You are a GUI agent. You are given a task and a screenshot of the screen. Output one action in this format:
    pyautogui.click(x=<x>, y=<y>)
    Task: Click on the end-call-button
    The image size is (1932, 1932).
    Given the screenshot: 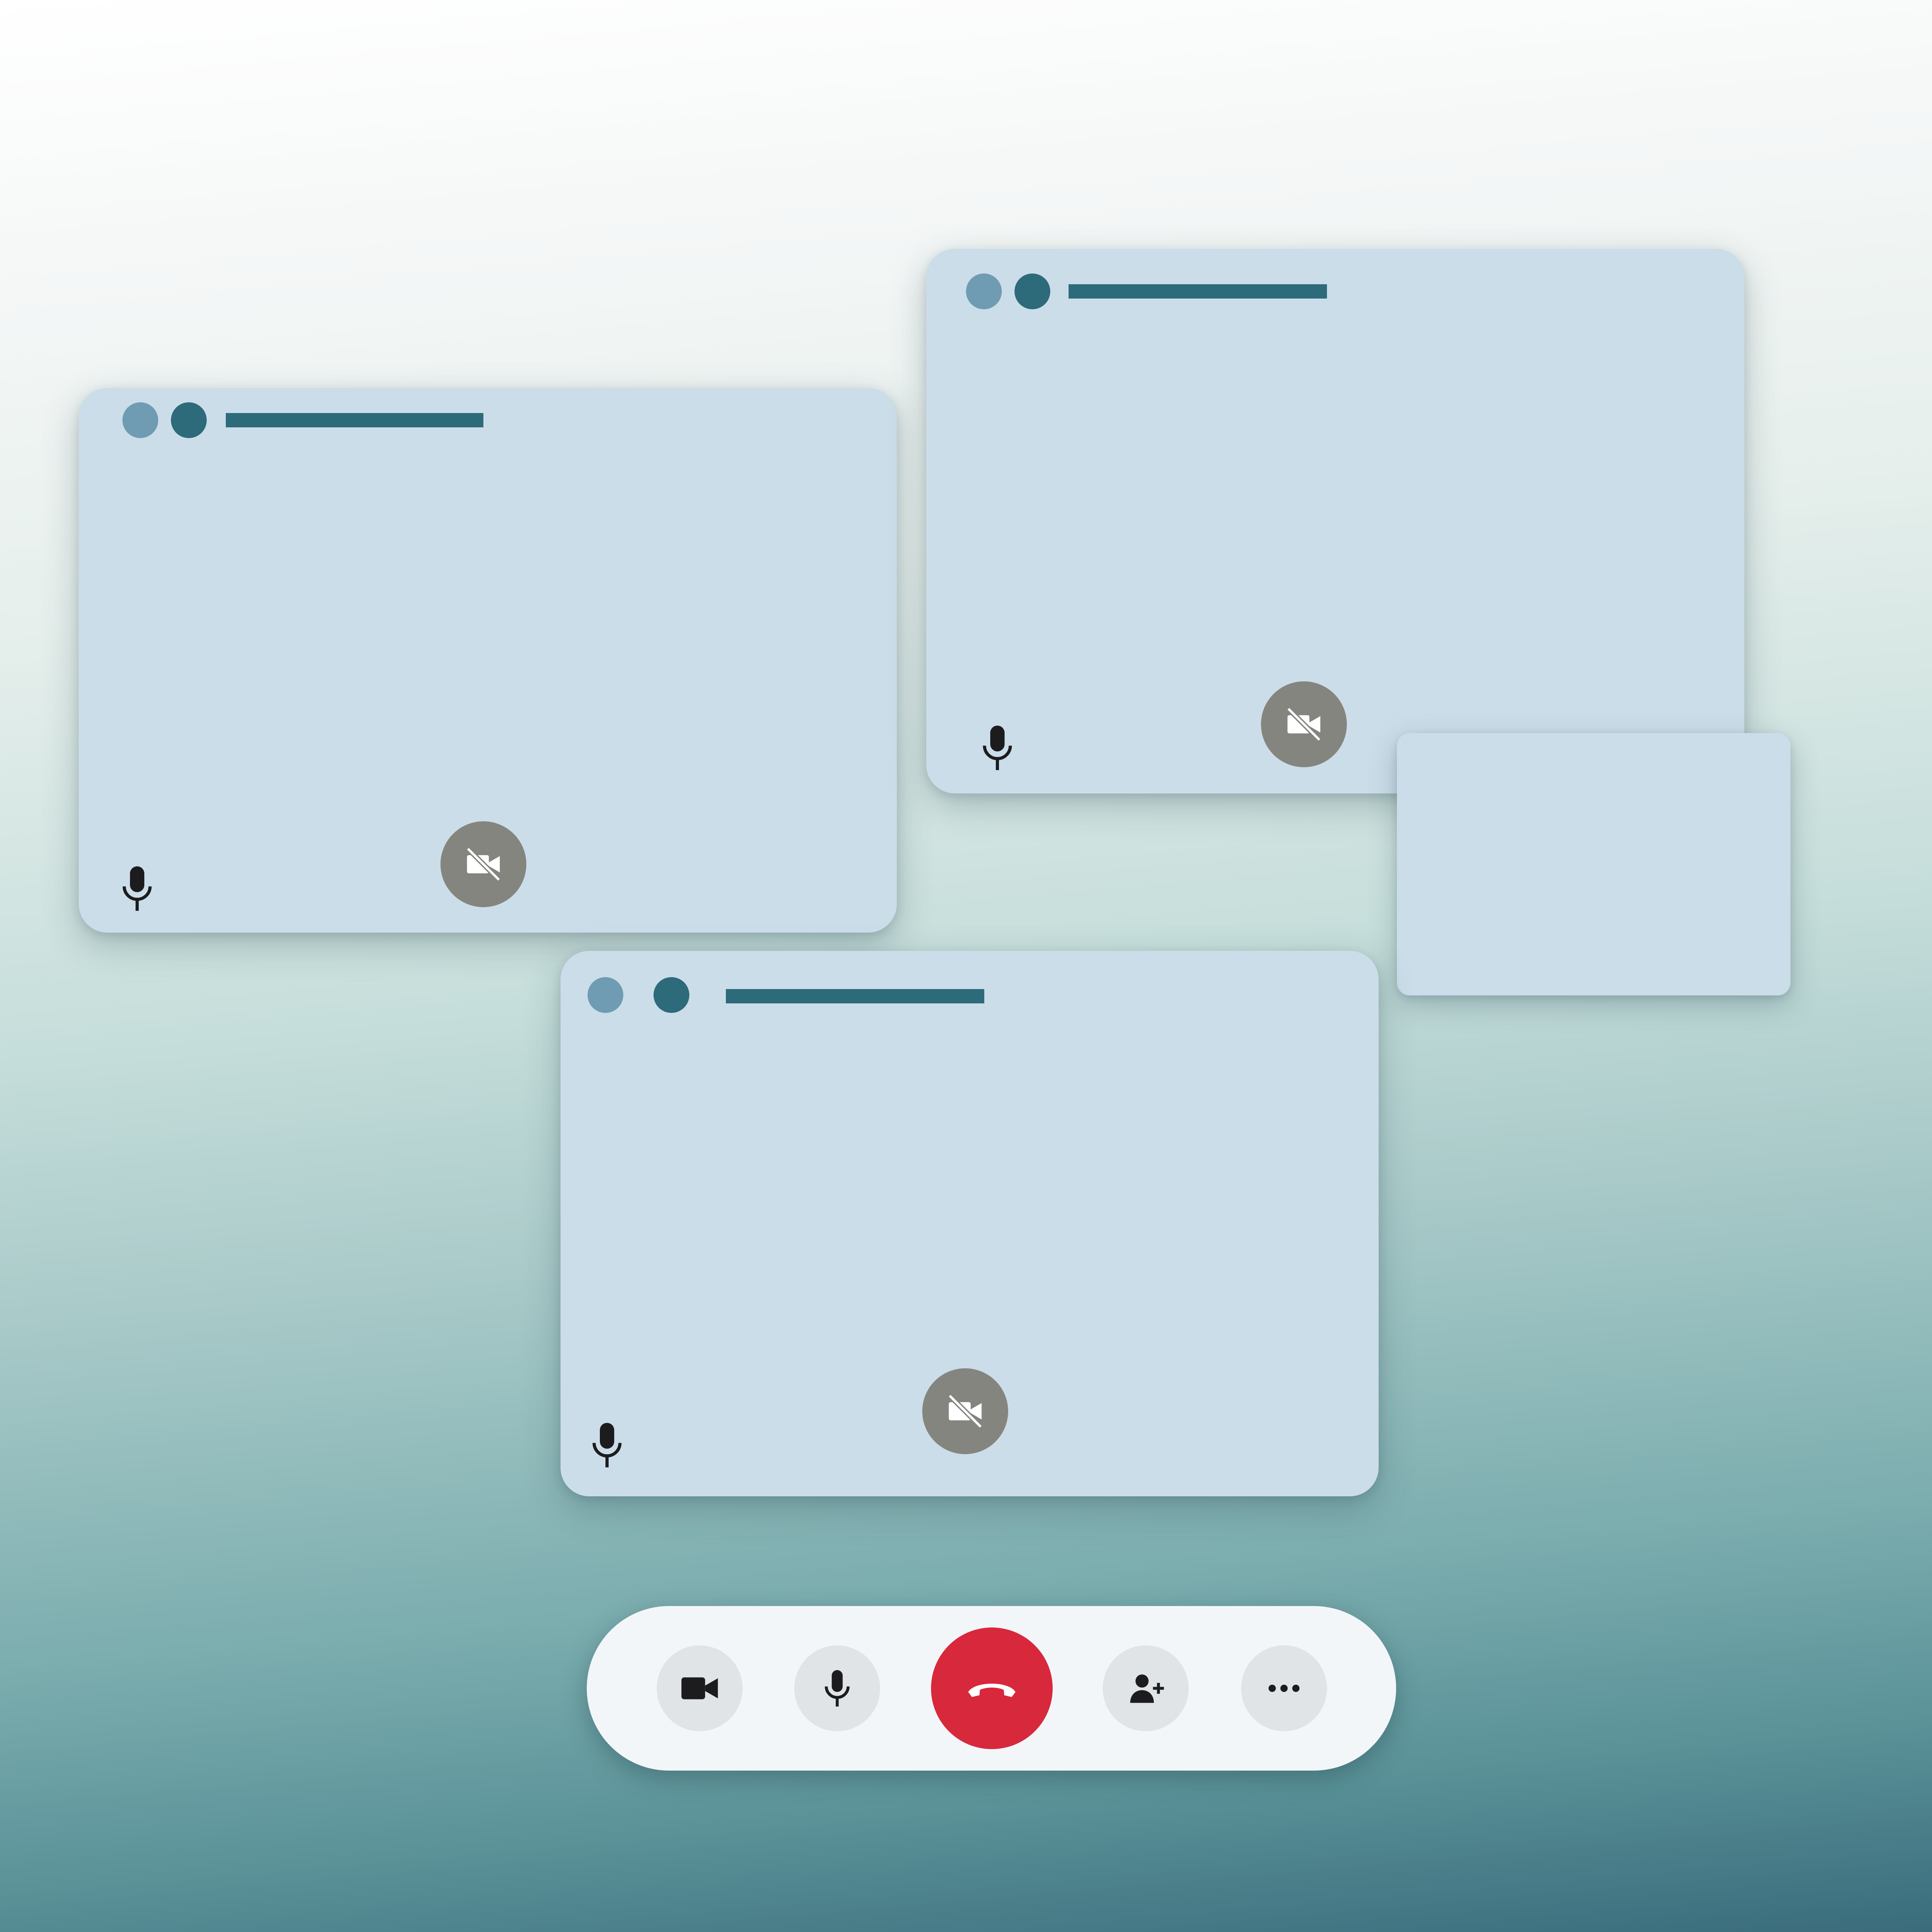 What is the action you would take?
    pyautogui.click(x=992, y=1688)
    